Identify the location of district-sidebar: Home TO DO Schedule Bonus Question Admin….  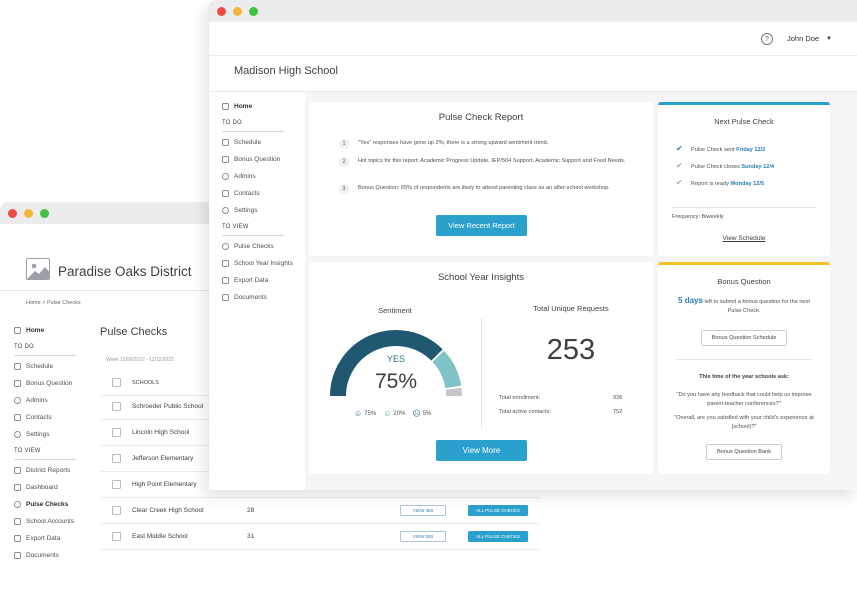
(45, 443).